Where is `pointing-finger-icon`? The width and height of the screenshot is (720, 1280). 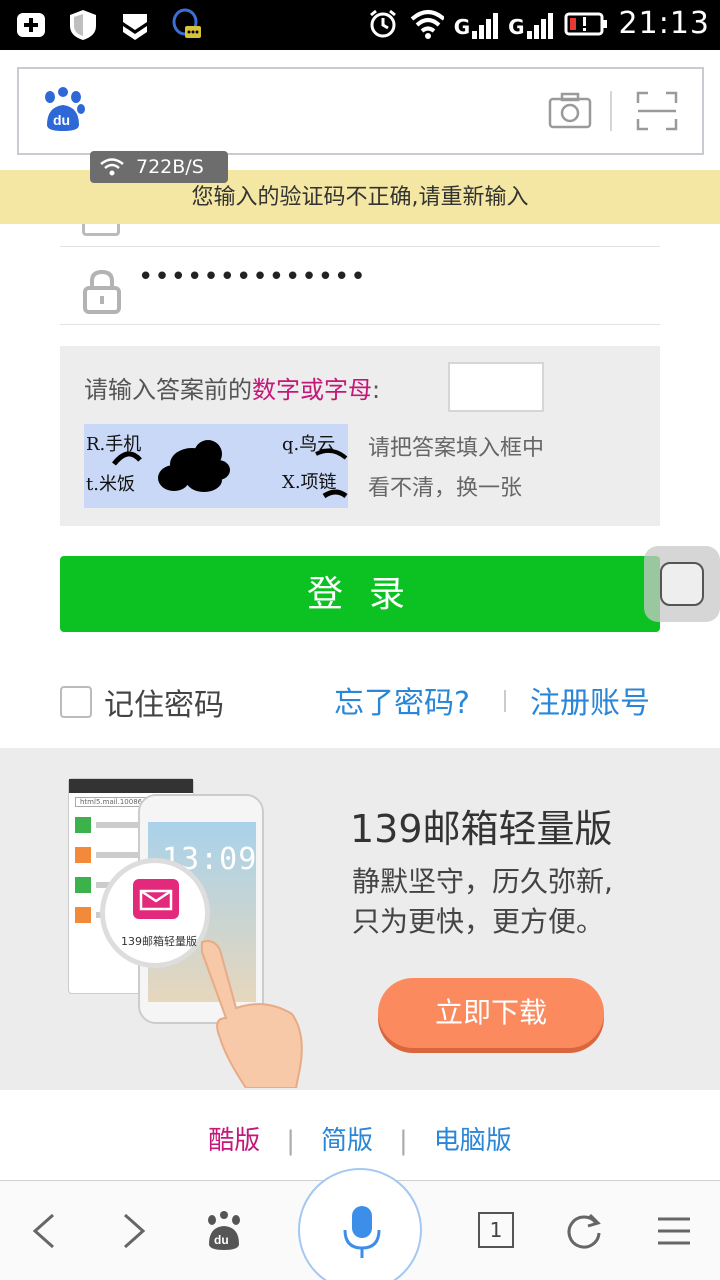 pointing-finger-icon is located at coordinates (252, 1014).